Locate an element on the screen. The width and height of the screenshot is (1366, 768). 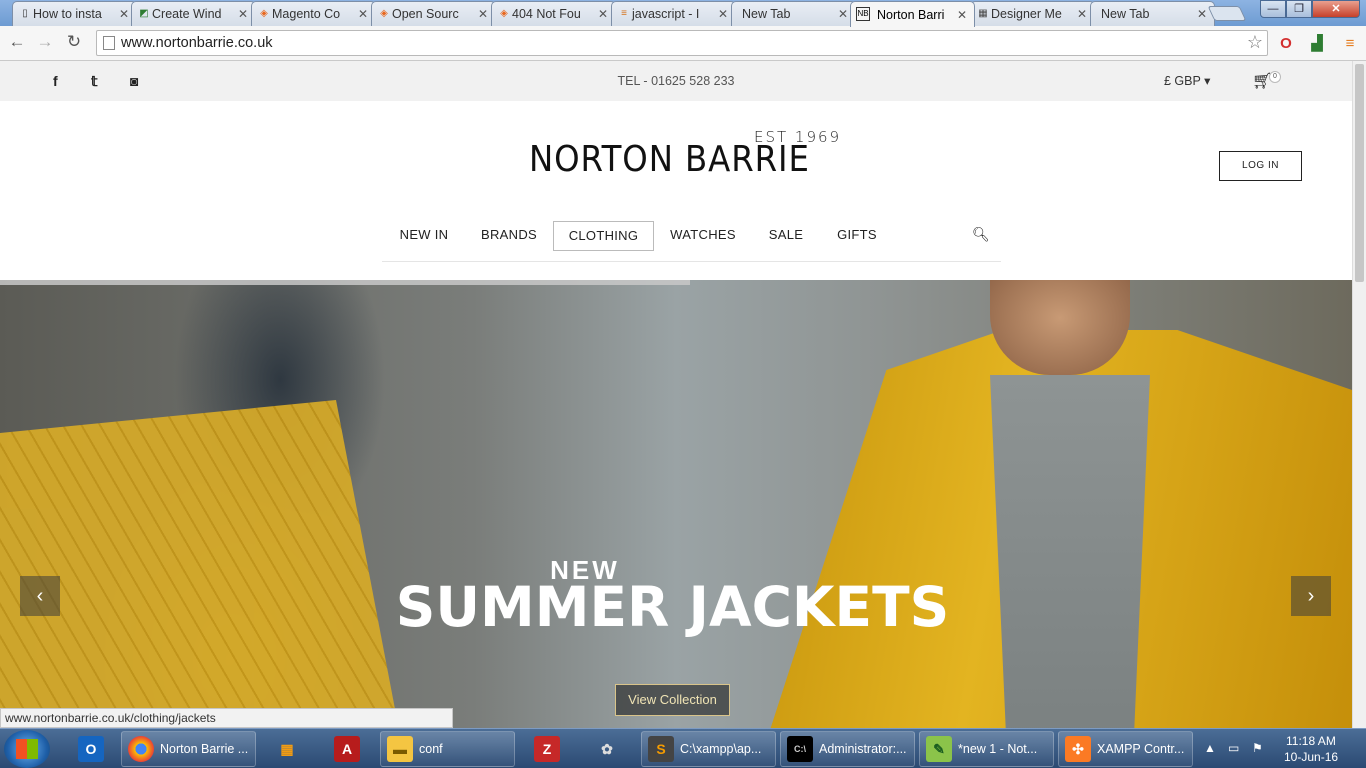
telephone-number: TEL - 01625 528 233 is located at coordinates (676, 81).